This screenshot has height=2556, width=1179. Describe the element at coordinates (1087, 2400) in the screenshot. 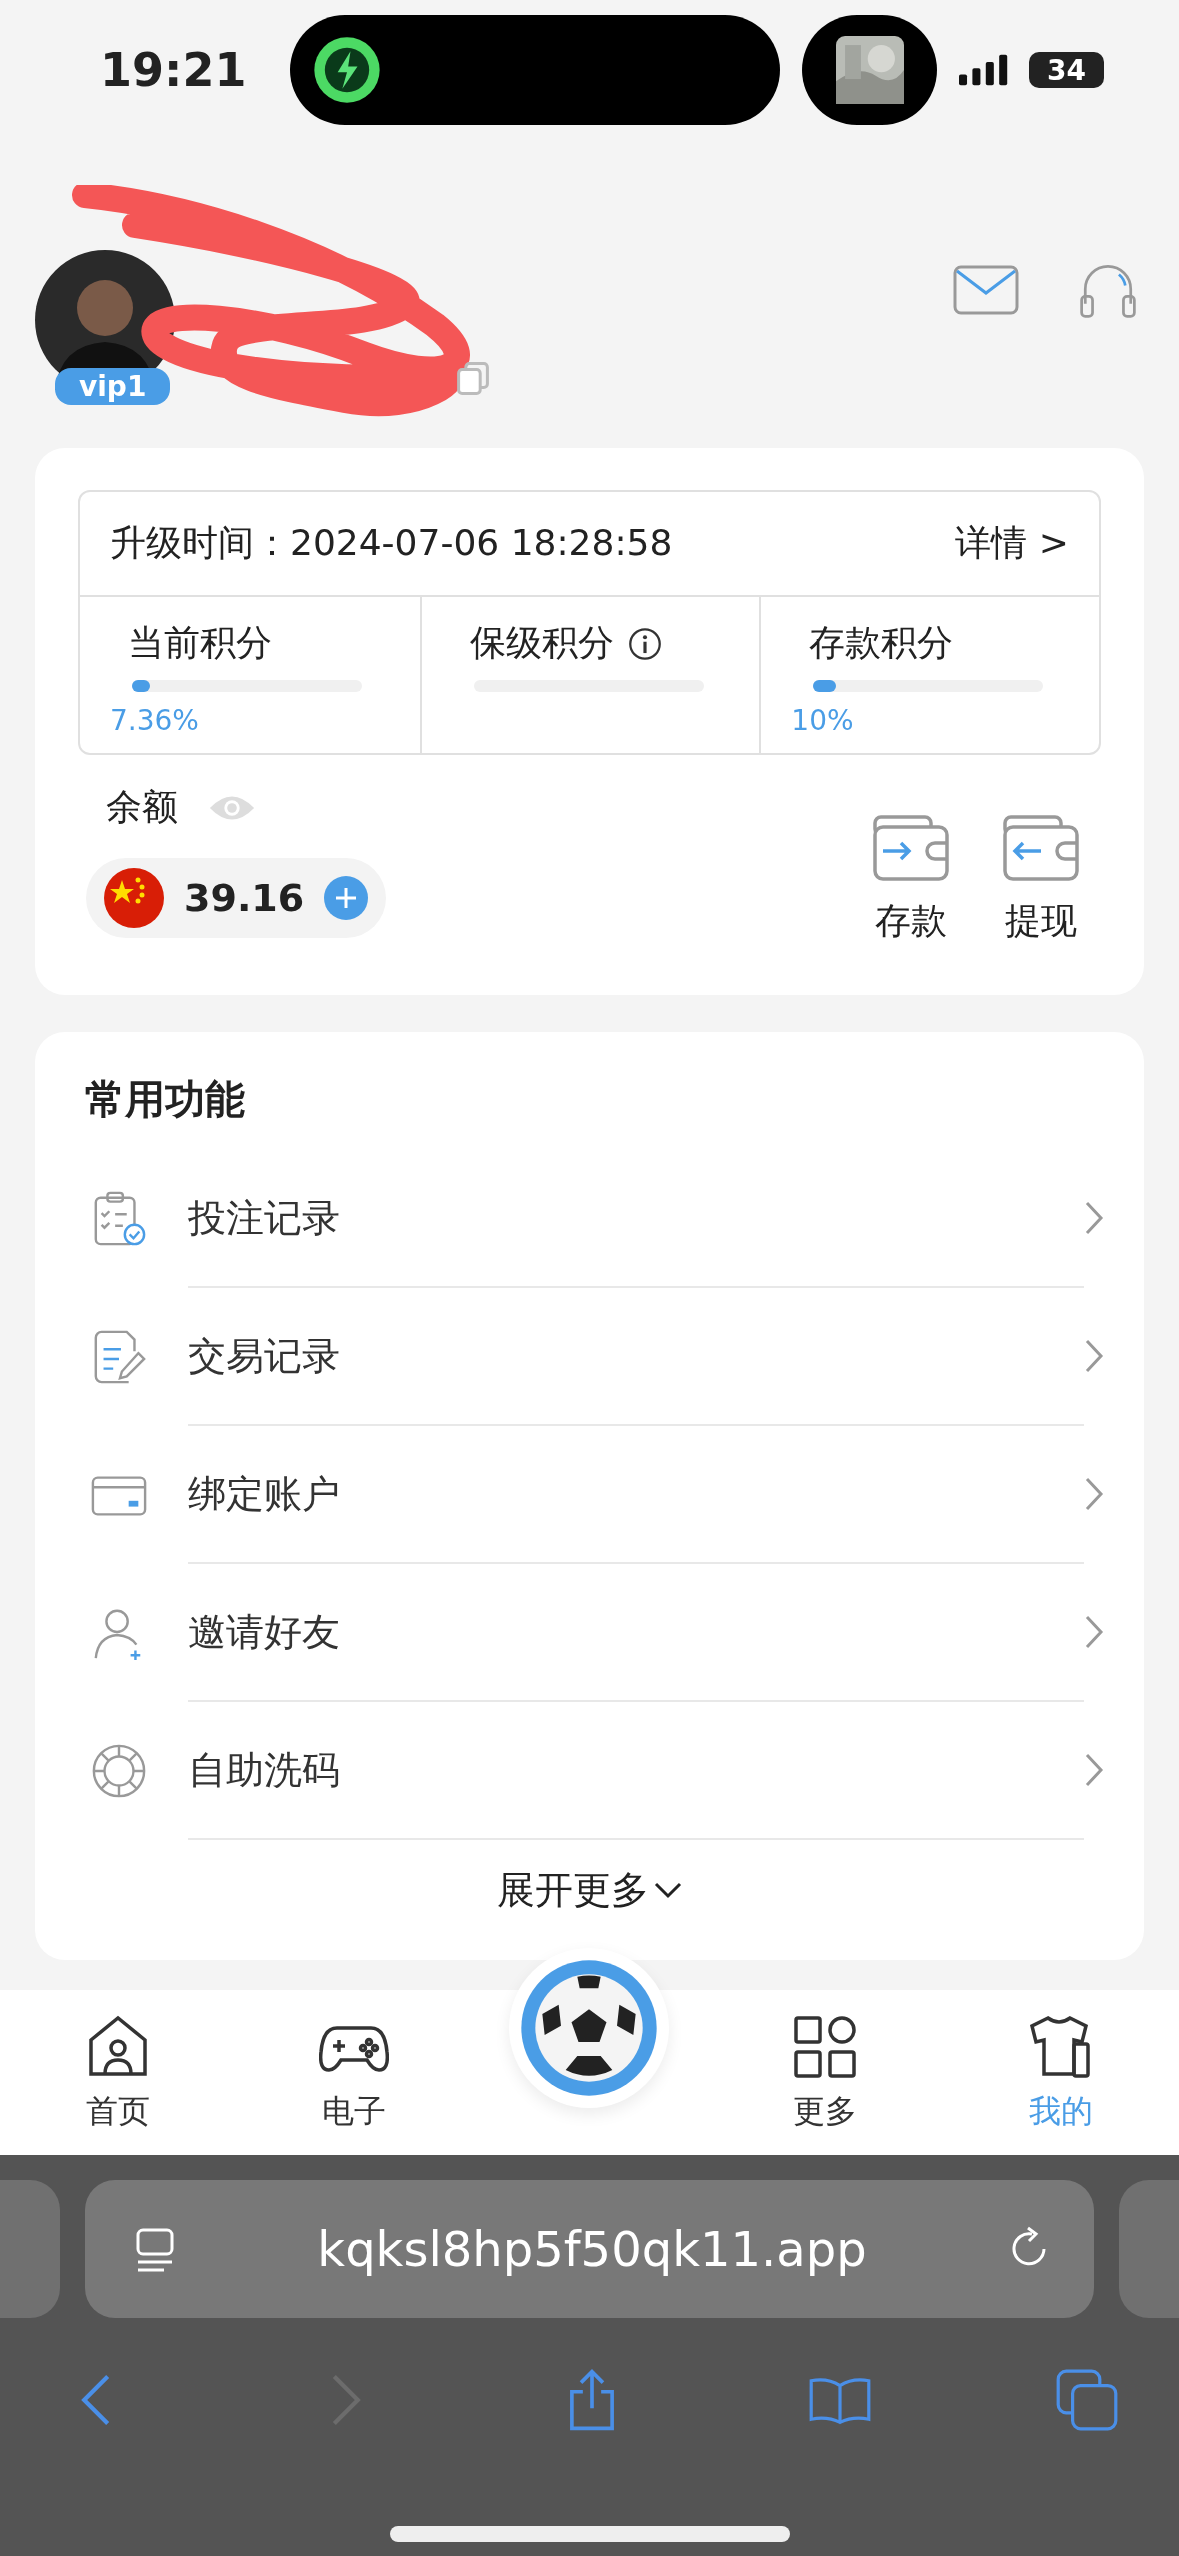

I see `tabs-icon` at that location.